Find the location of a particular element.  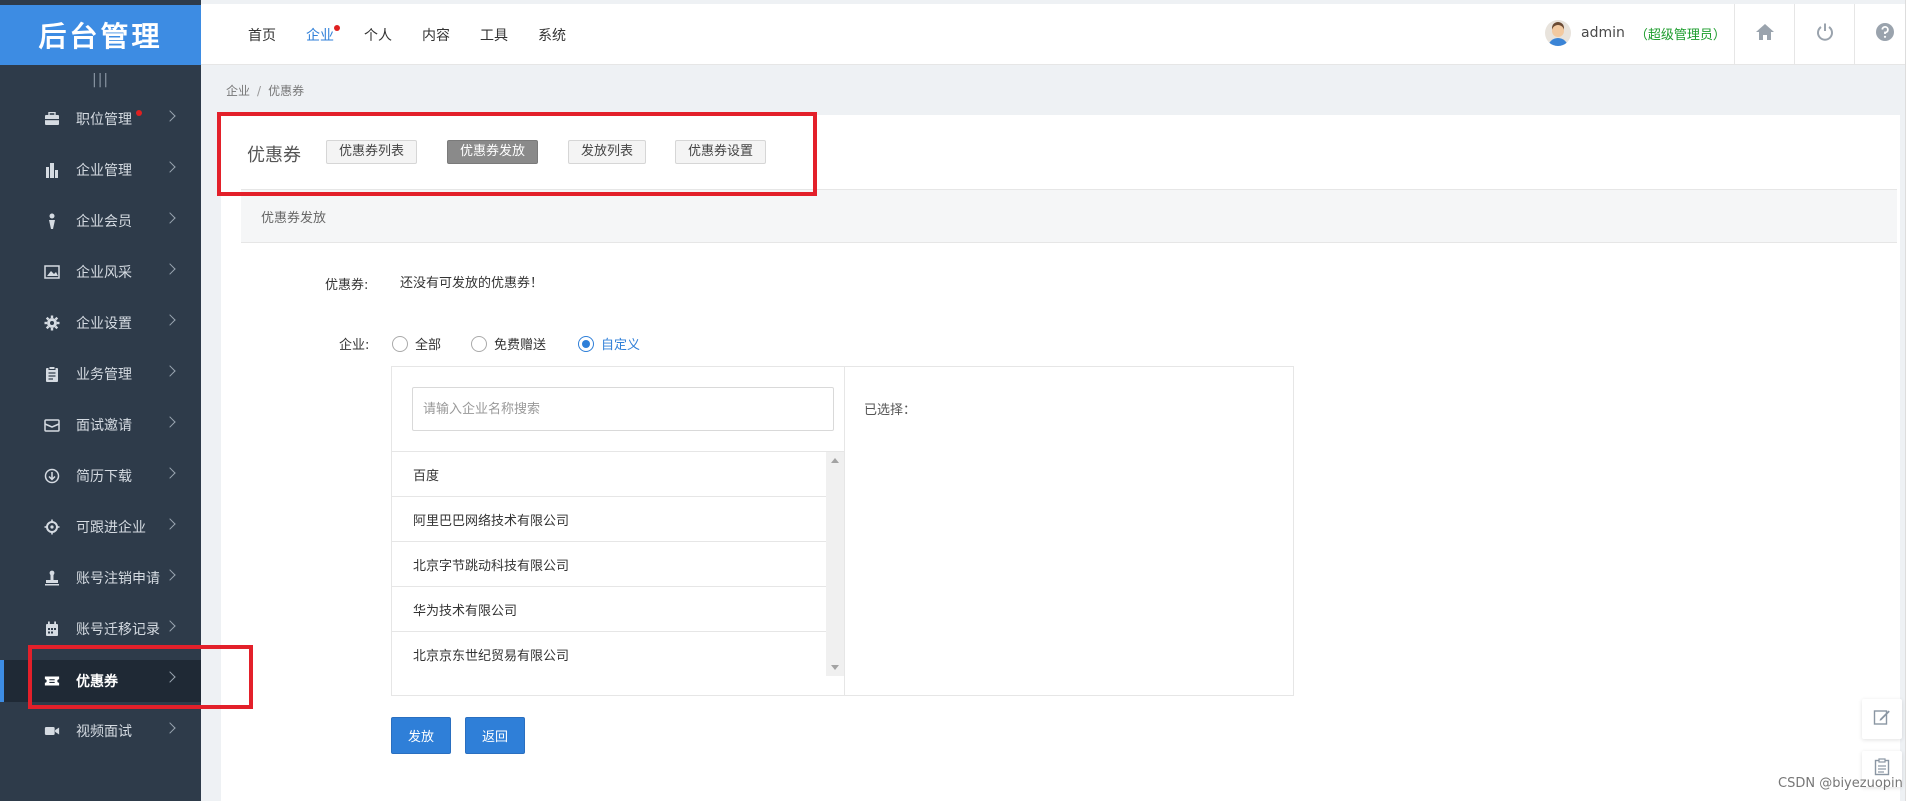

top-bar: 首页 企业 个人 内容 工具 系统 admin （超级管理员） is located at coordinates (1060, 34).